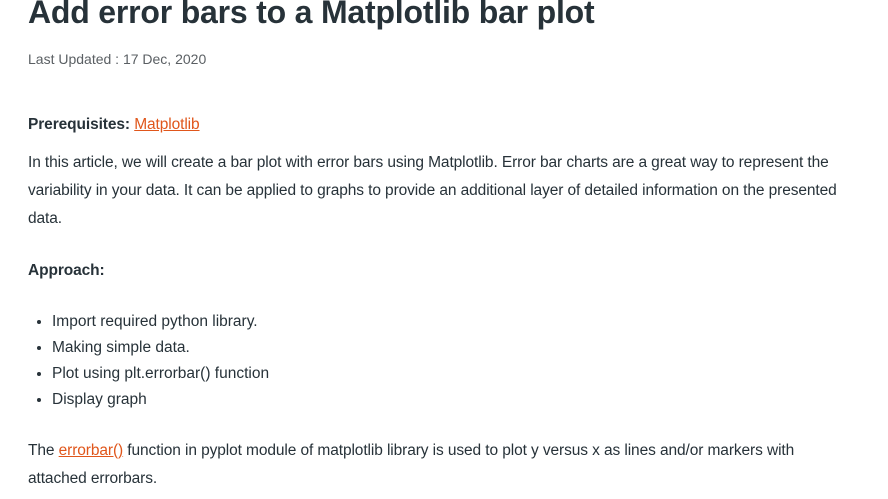 This screenshot has height=499, width=888. I want to click on approach-heading: Approach:, so click(438, 271).